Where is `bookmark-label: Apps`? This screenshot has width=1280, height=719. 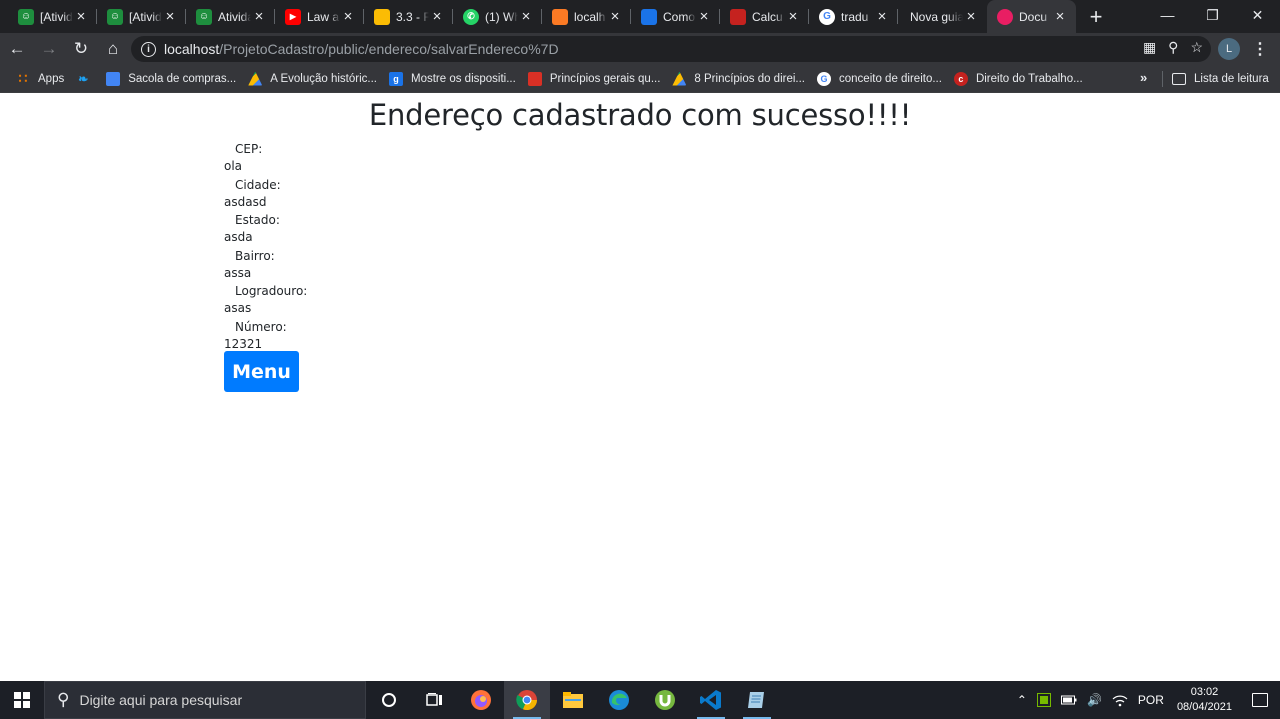
bookmark-label: Apps is located at coordinates (51, 78).